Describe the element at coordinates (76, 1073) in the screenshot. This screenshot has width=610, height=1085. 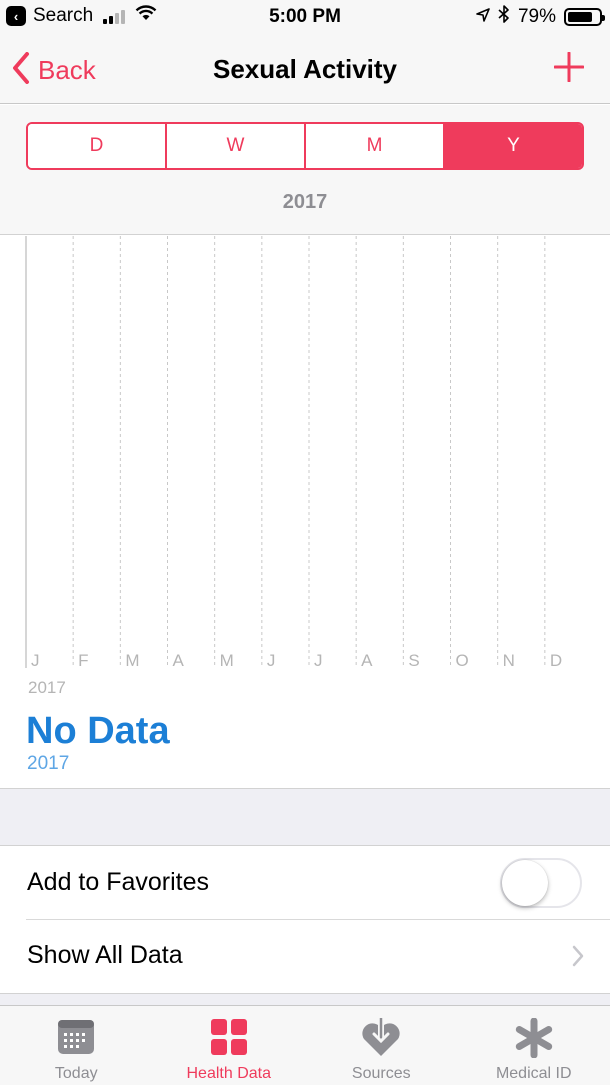
I see `tab-today-label: Today` at that location.